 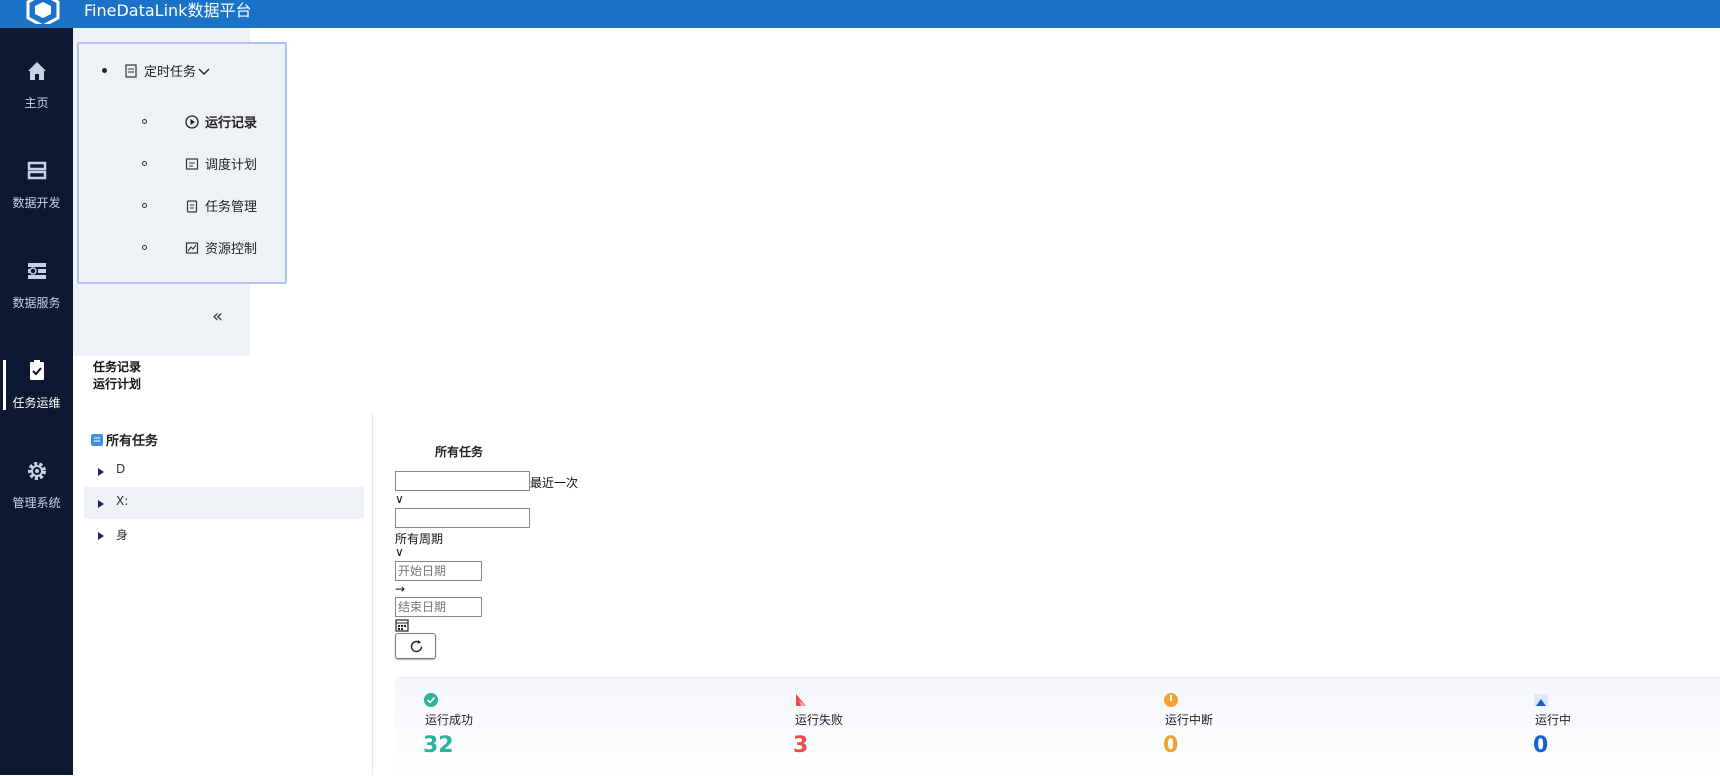 I want to click on nav-item-label: 管理系统, so click(x=36, y=503).